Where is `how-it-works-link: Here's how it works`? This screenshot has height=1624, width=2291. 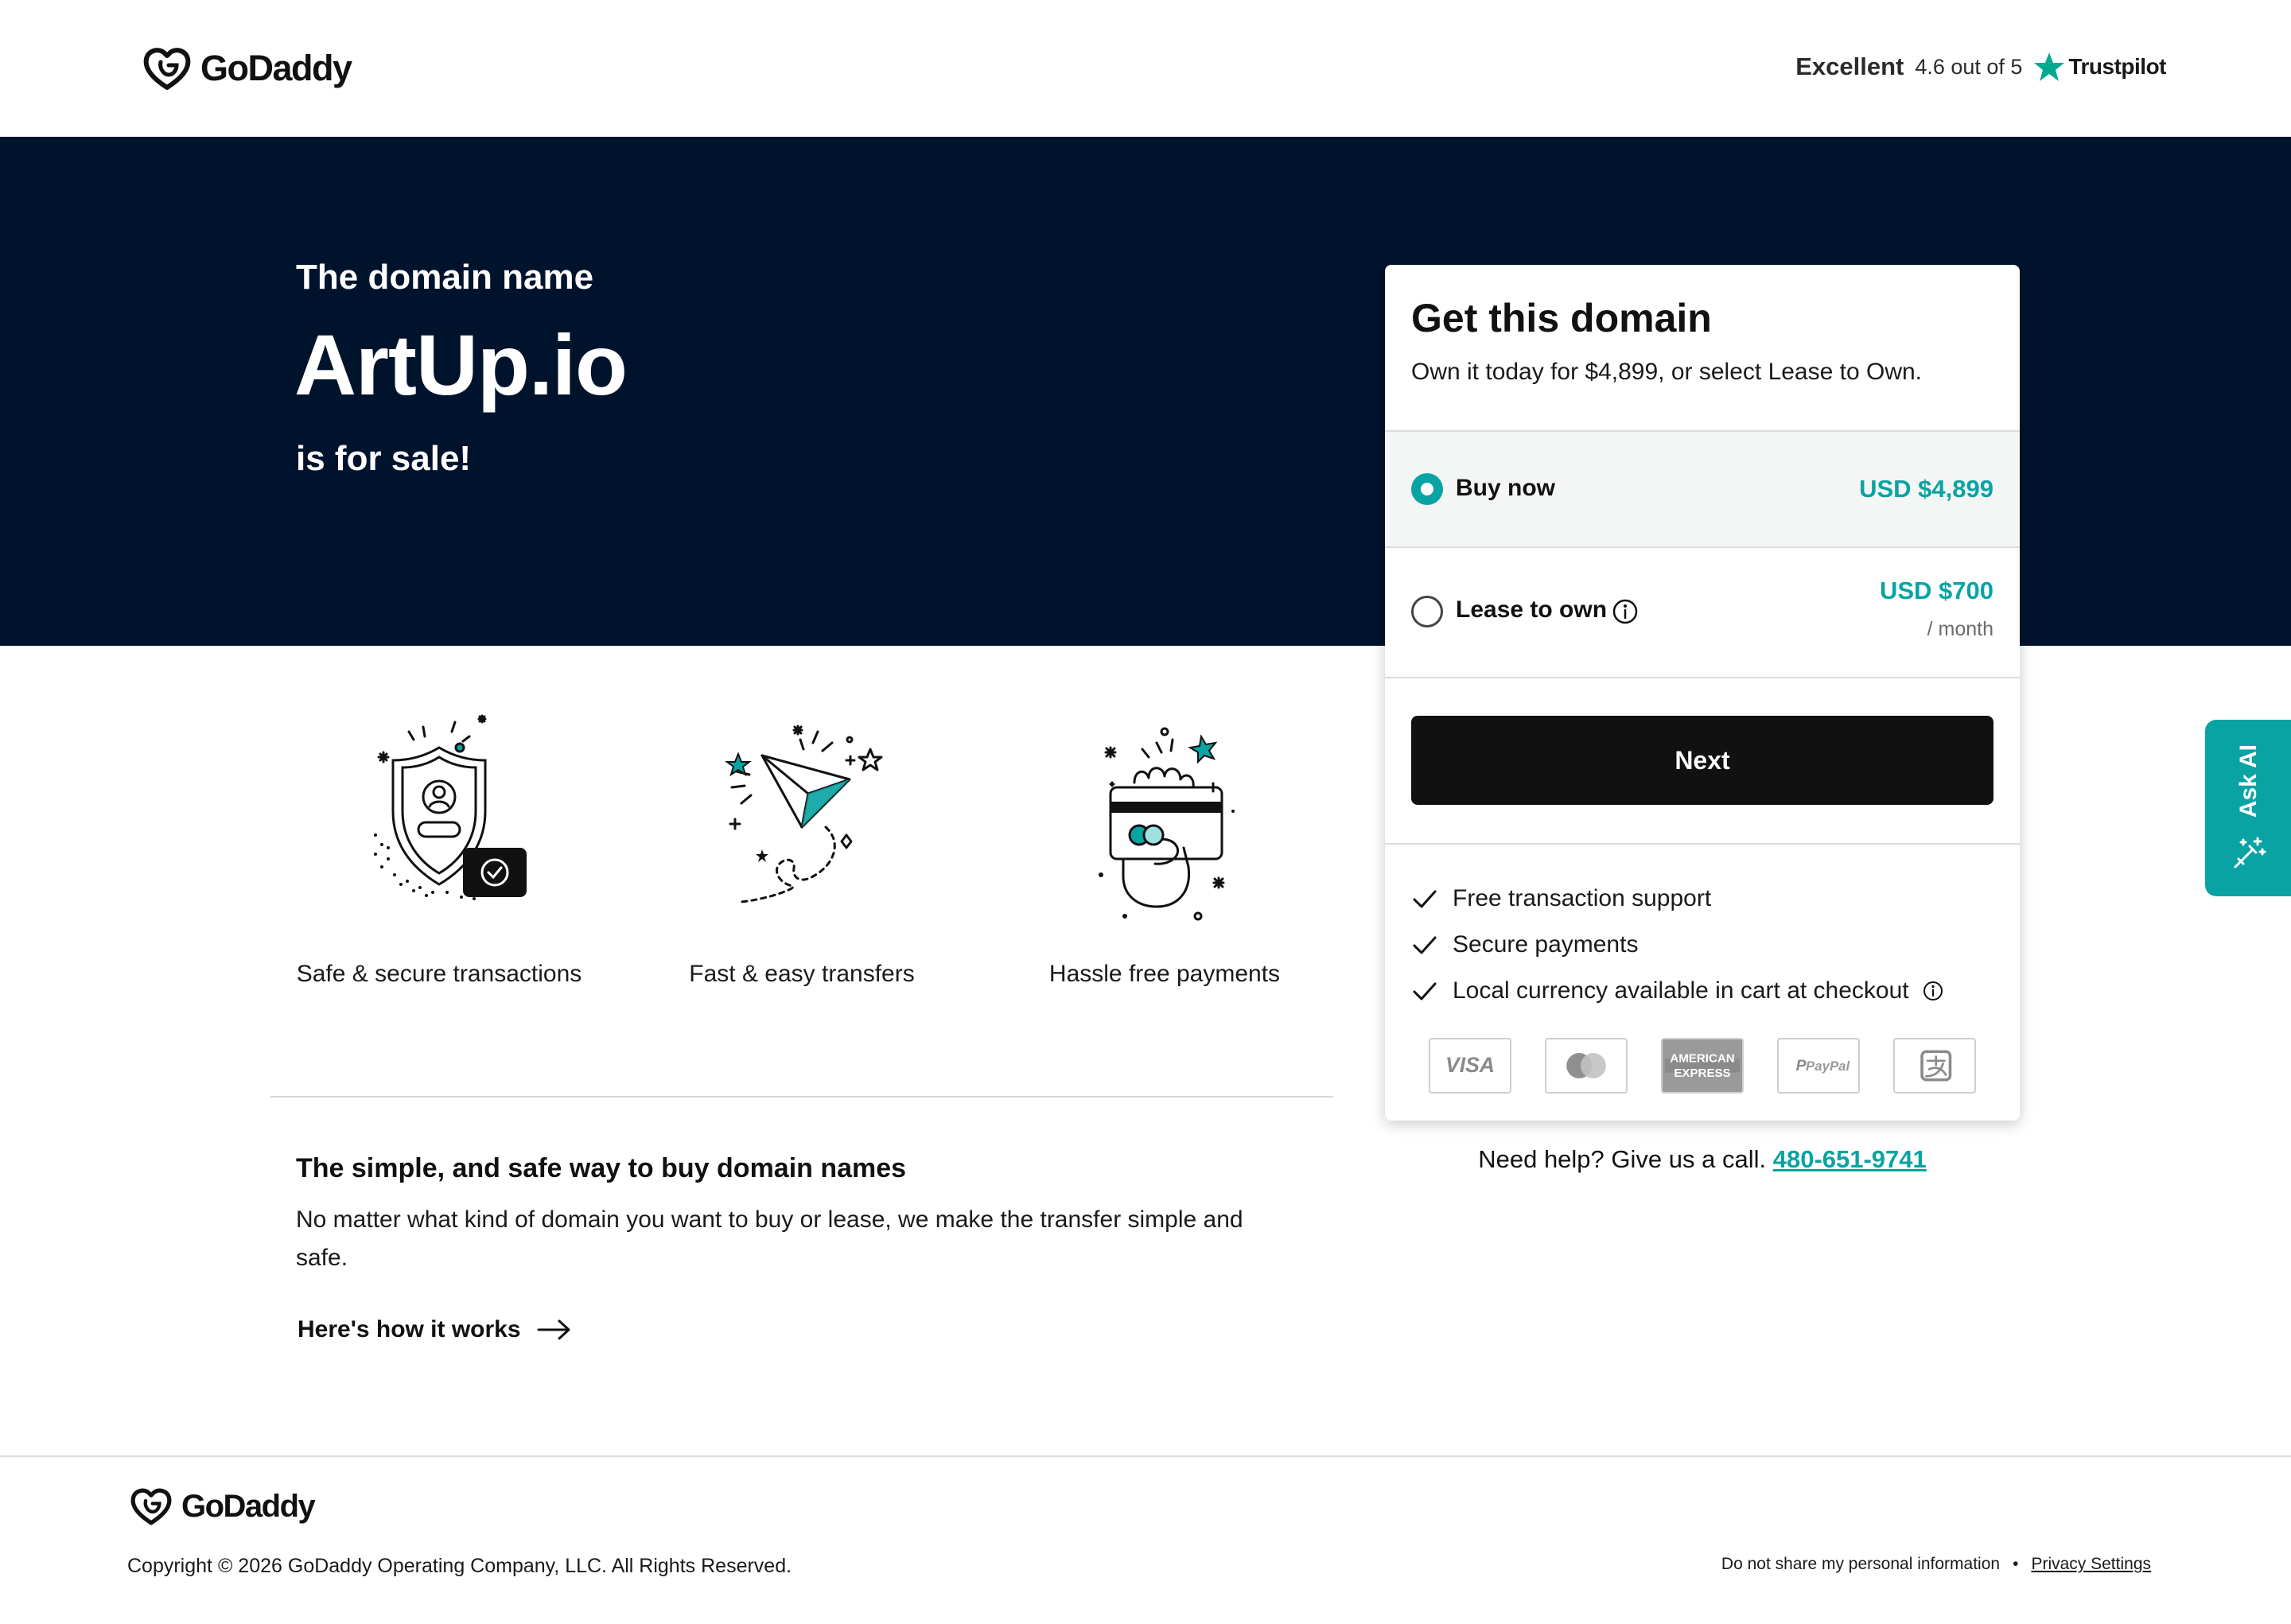 how-it-works-link: Here's how it works is located at coordinates (435, 1329).